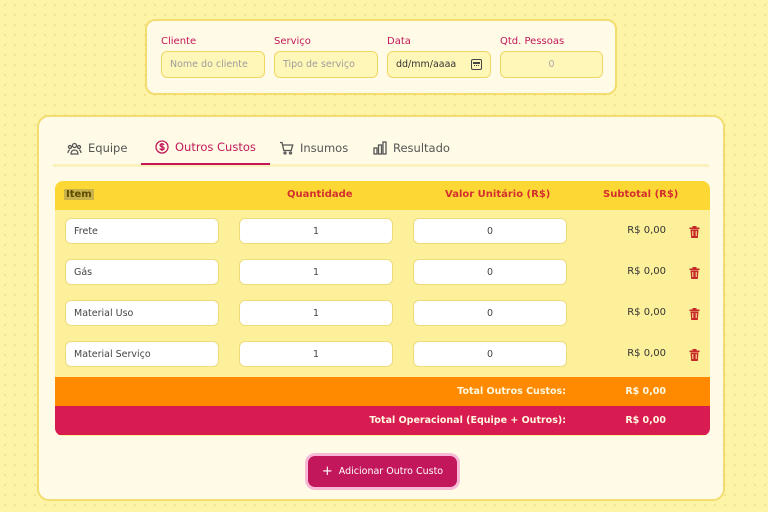 This screenshot has width=768, height=512. I want to click on total-operacional-label: Total Operacional (Equipe + Outros):, so click(467, 420).